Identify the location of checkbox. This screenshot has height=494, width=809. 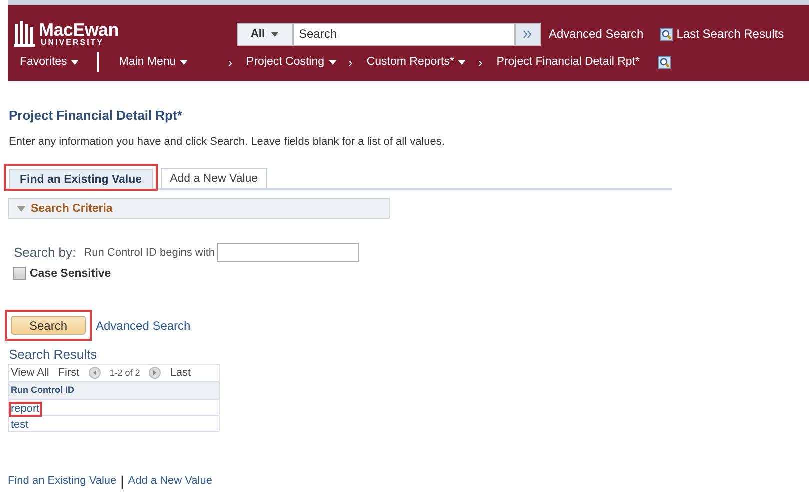
(19, 273).